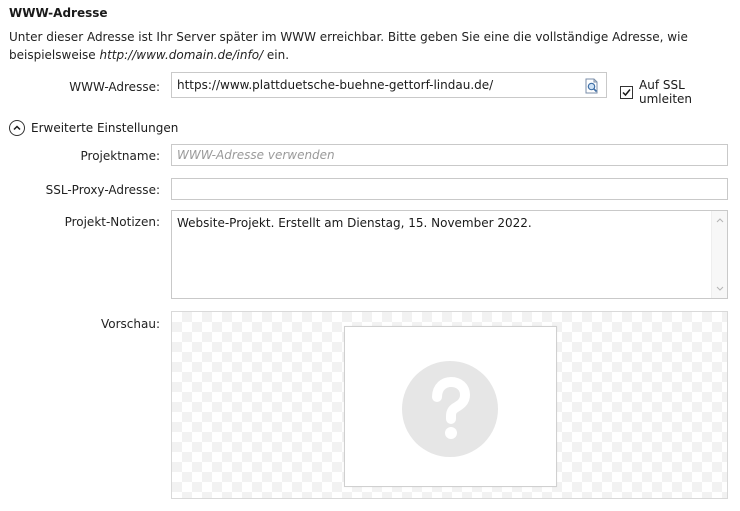 Image resolution: width=740 pixels, height=511 pixels. What do you see at coordinates (114, 87) in the screenshot?
I see `www-address-label: WWW-Adresse:` at bounding box center [114, 87].